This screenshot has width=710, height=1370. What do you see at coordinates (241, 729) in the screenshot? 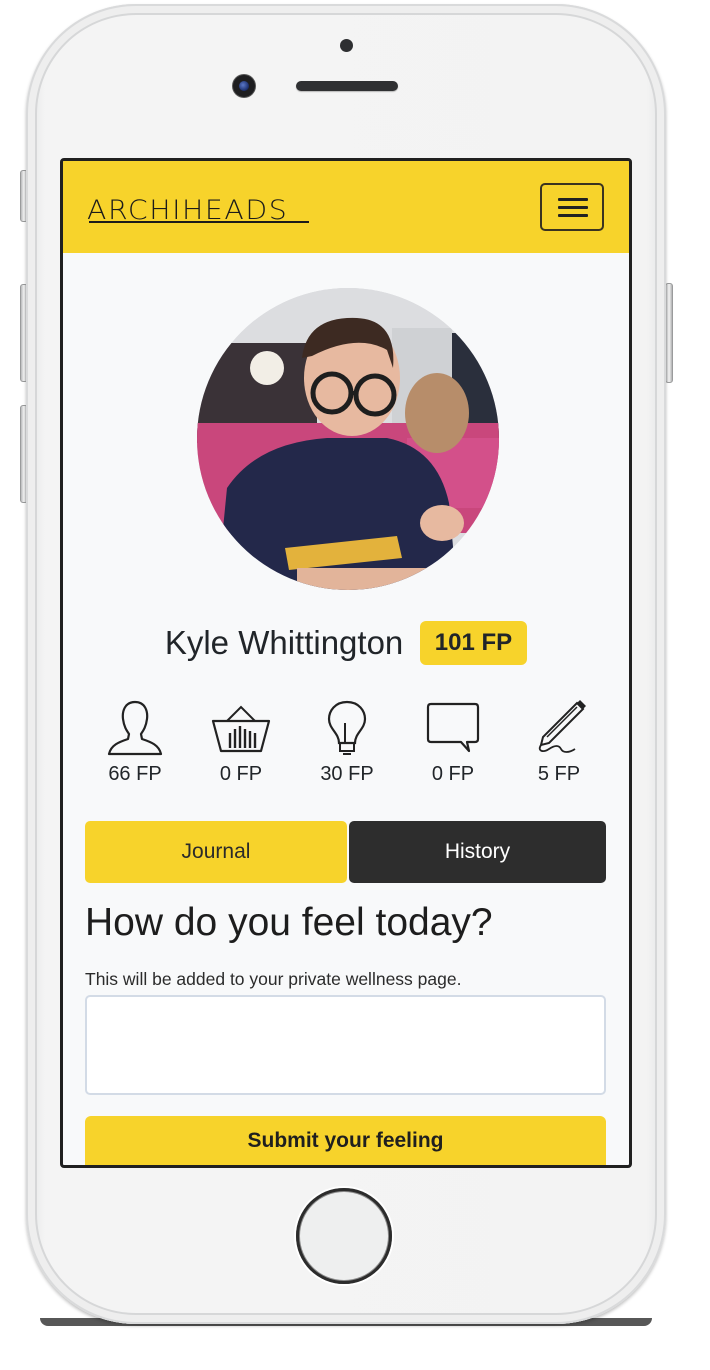
I see `basket-icon` at bounding box center [241, 729].